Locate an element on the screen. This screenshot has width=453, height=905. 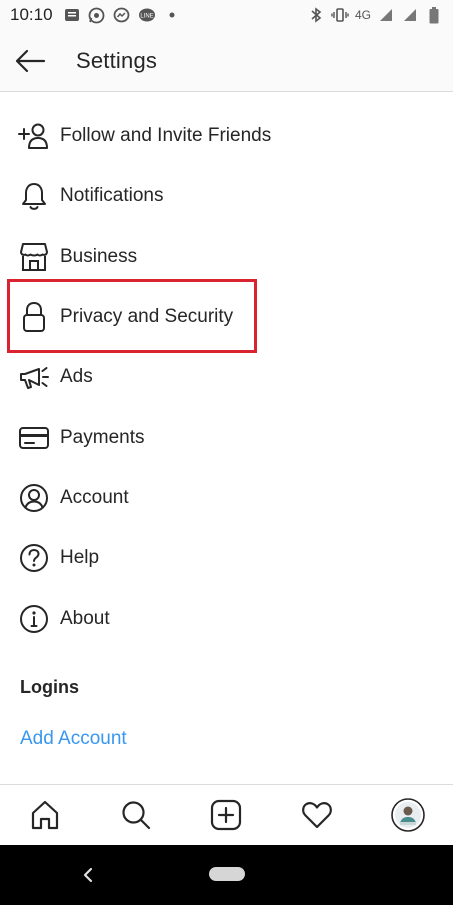
menu-item-help: Help is located at coordinates (226, 558).